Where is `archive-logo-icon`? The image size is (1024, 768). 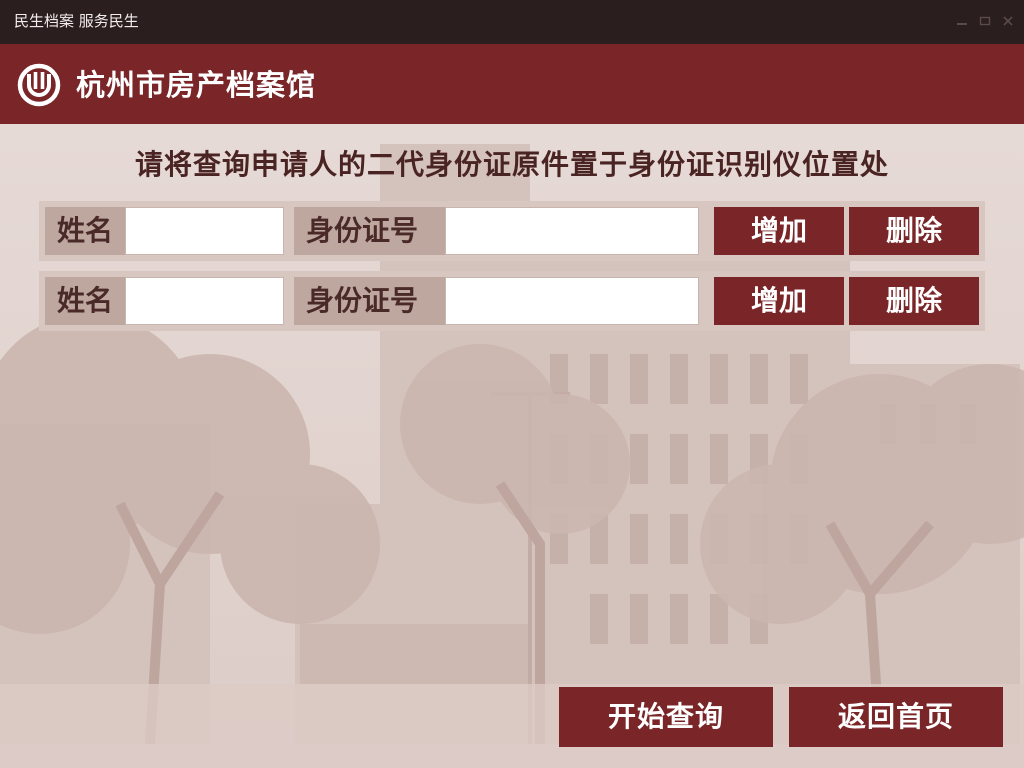 archive-logo-icon is located at coordinates (39, 85).